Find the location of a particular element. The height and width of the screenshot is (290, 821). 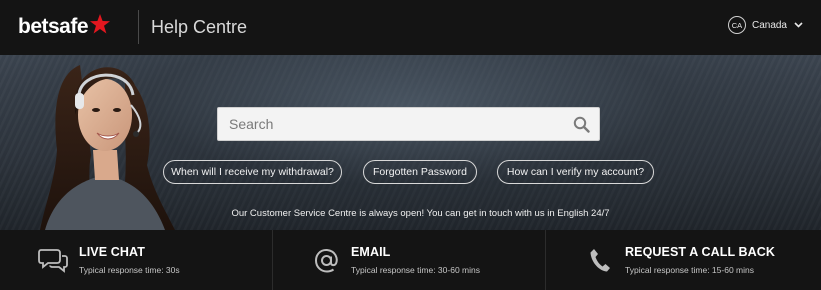

chevron-down-icon is located at coordinates (798, 25).